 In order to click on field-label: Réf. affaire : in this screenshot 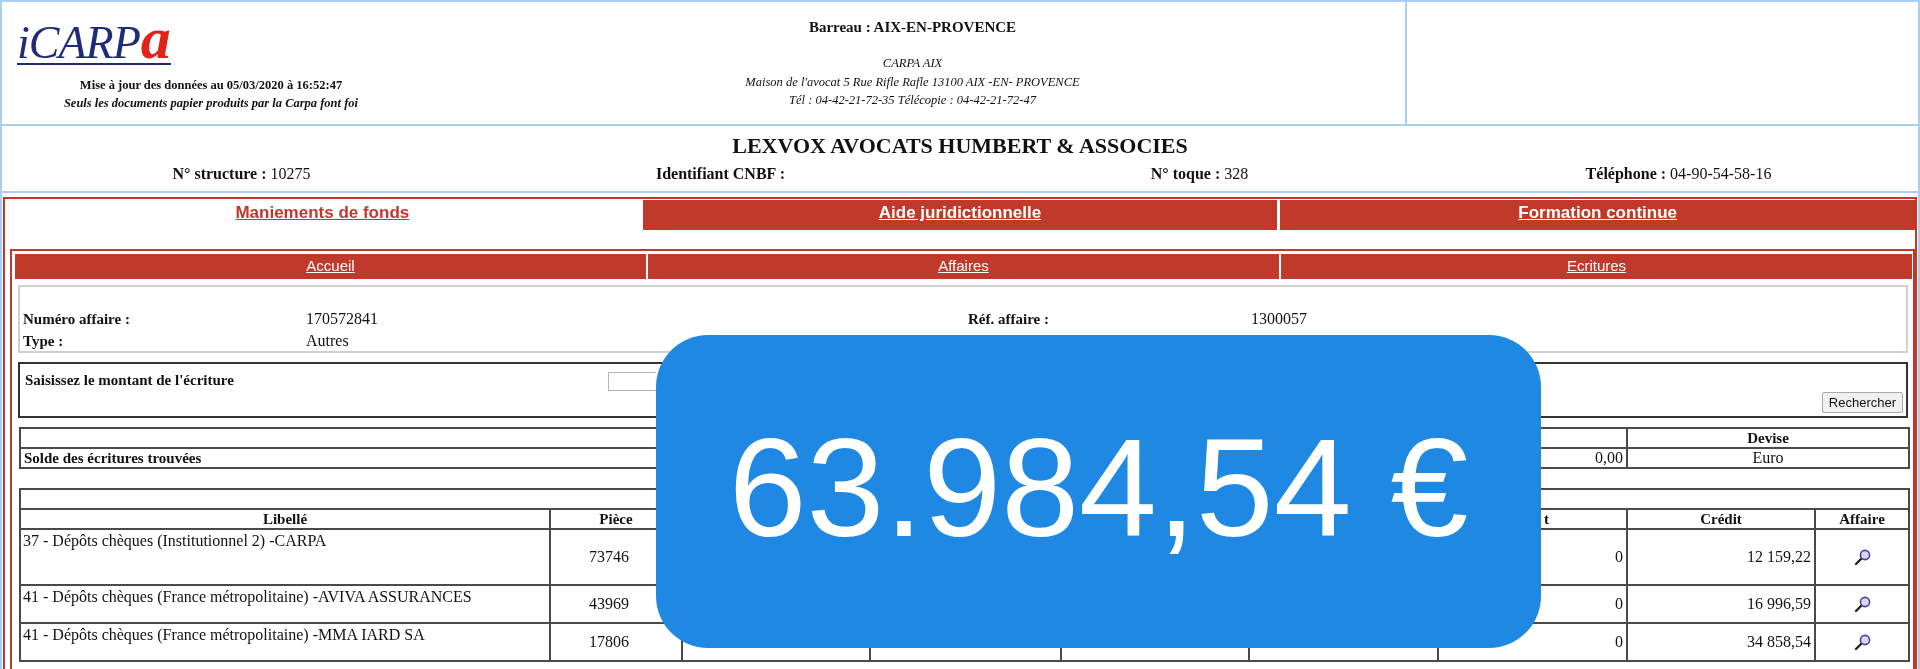, I will do `click(1008, 319)`.